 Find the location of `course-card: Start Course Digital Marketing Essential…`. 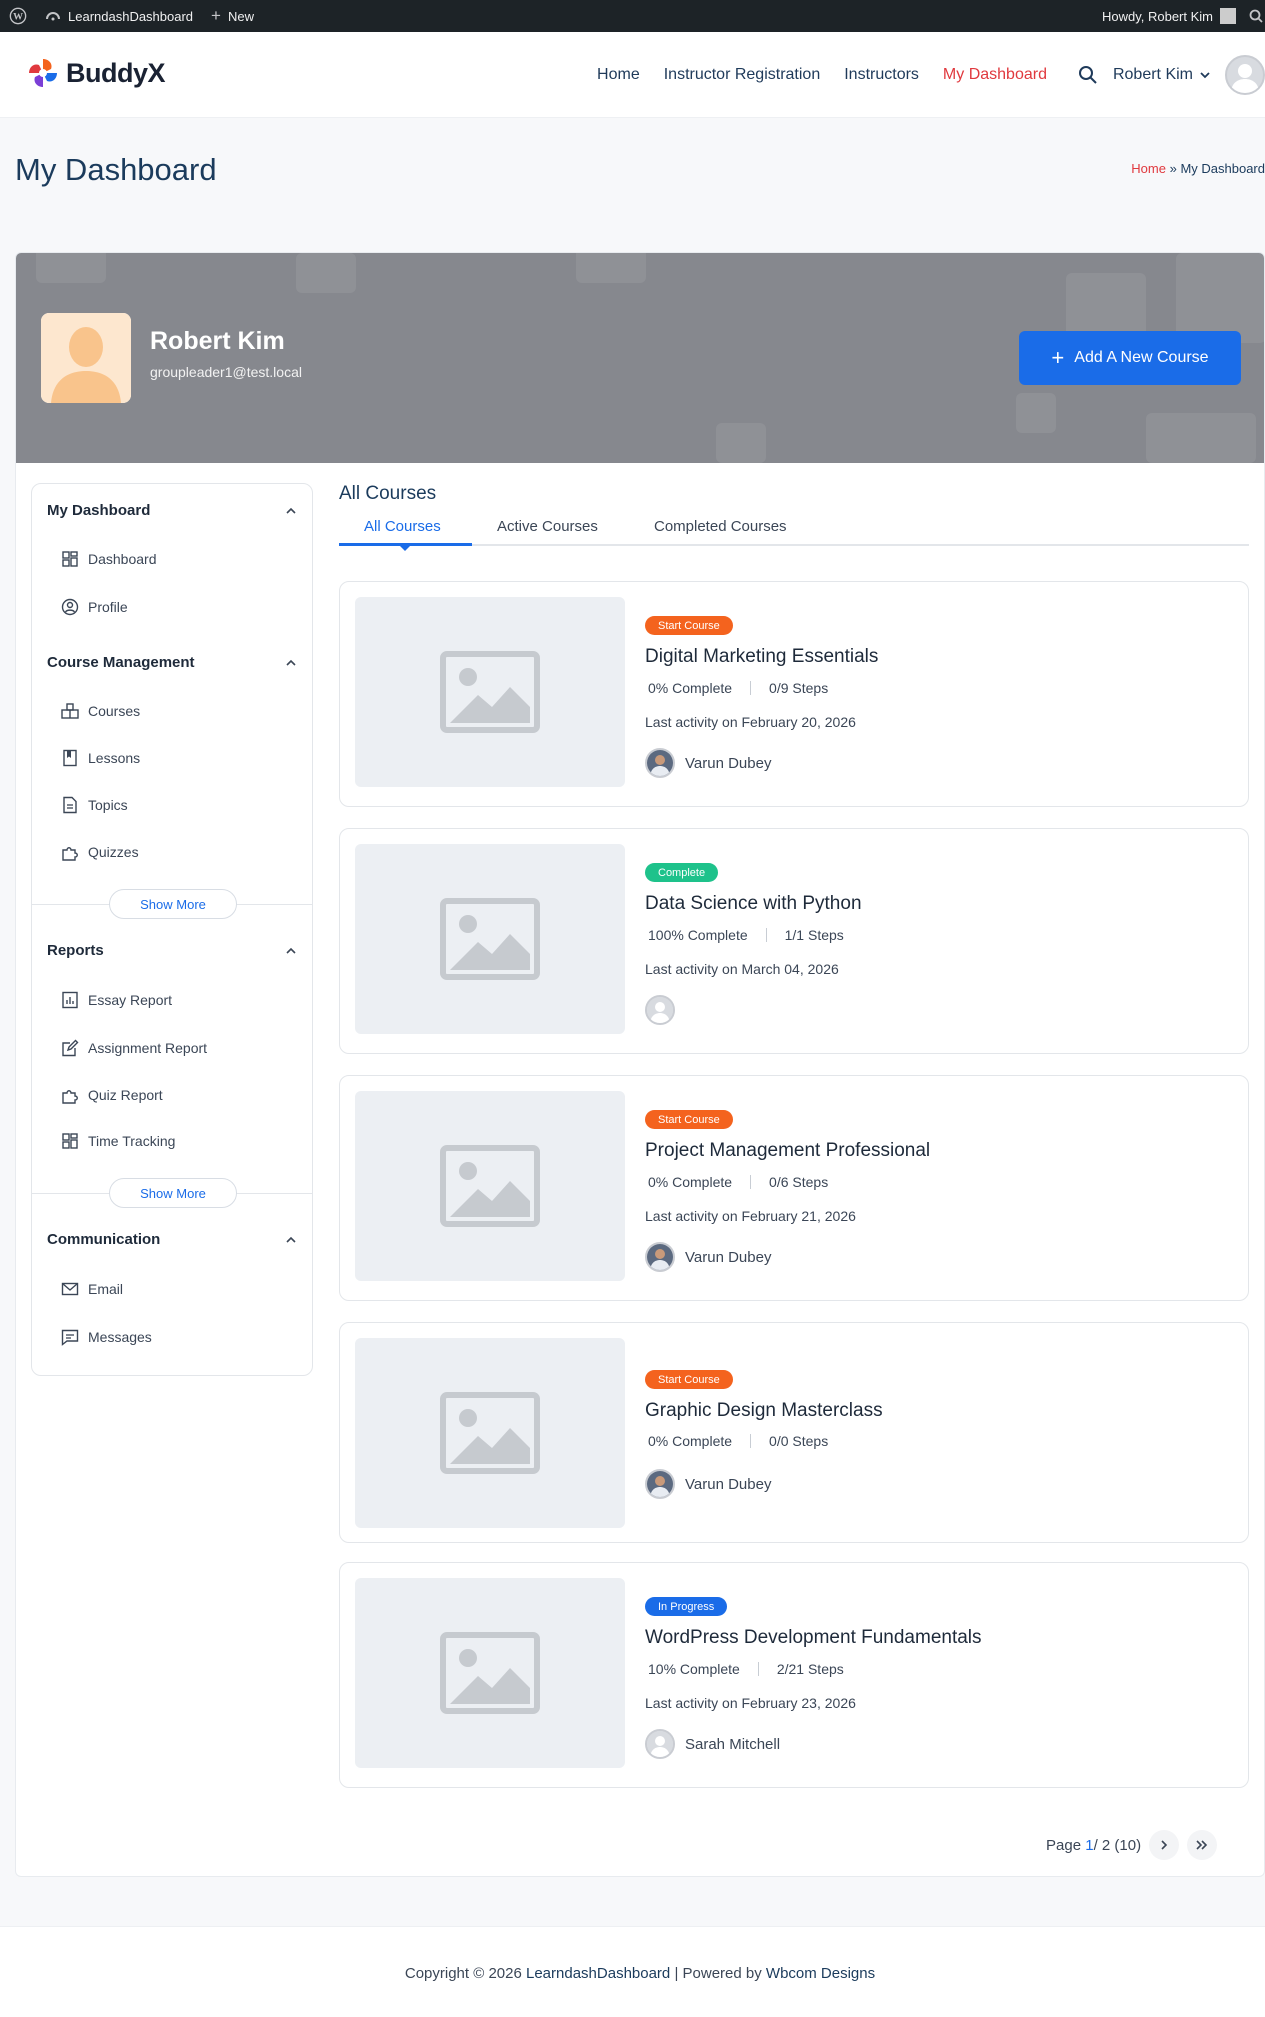

course-card: Start Course Digital Marketing Essential… is located at coordinates (794, 694).